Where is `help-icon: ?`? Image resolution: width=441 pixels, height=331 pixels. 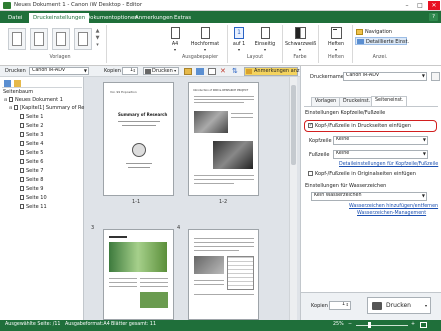 help-icon: ? is located at coordinates (433, 17).